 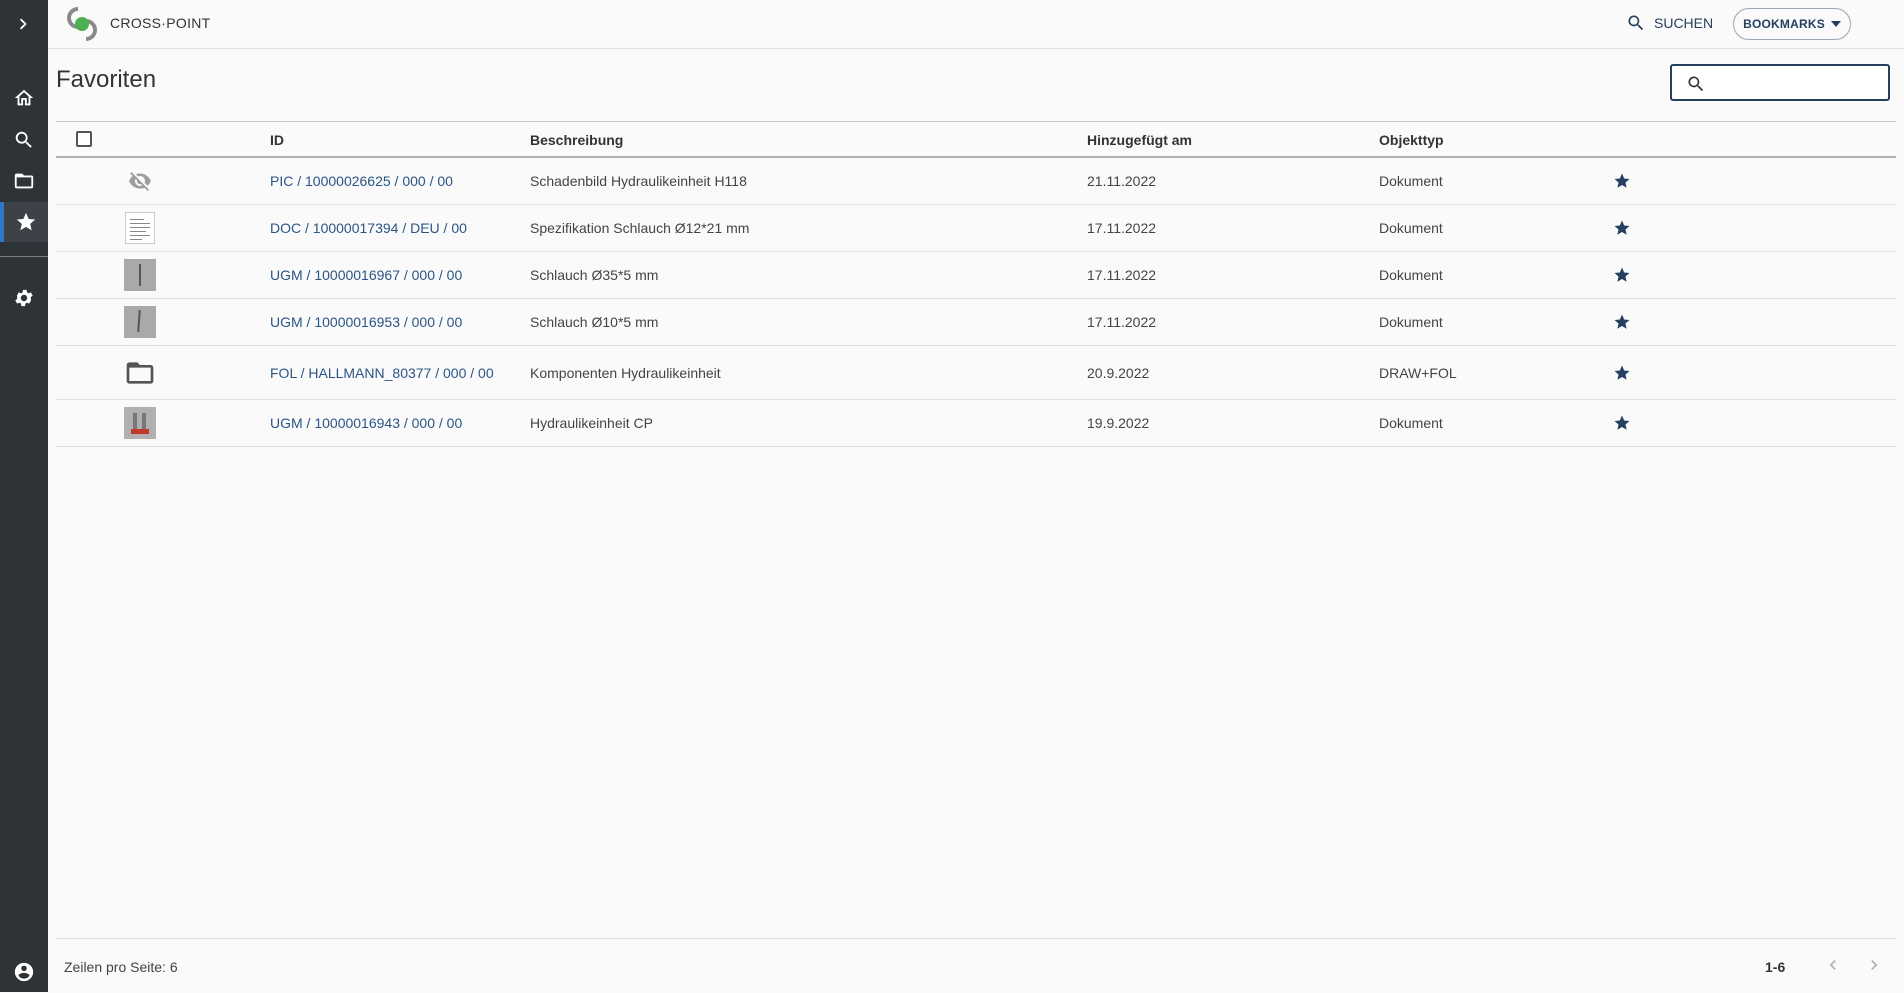 What do you see at coordinates (594, 275) in the screenshot?
I see `row-description: Schlauch Ø35*5 mm` at bounding box center [594, 275].